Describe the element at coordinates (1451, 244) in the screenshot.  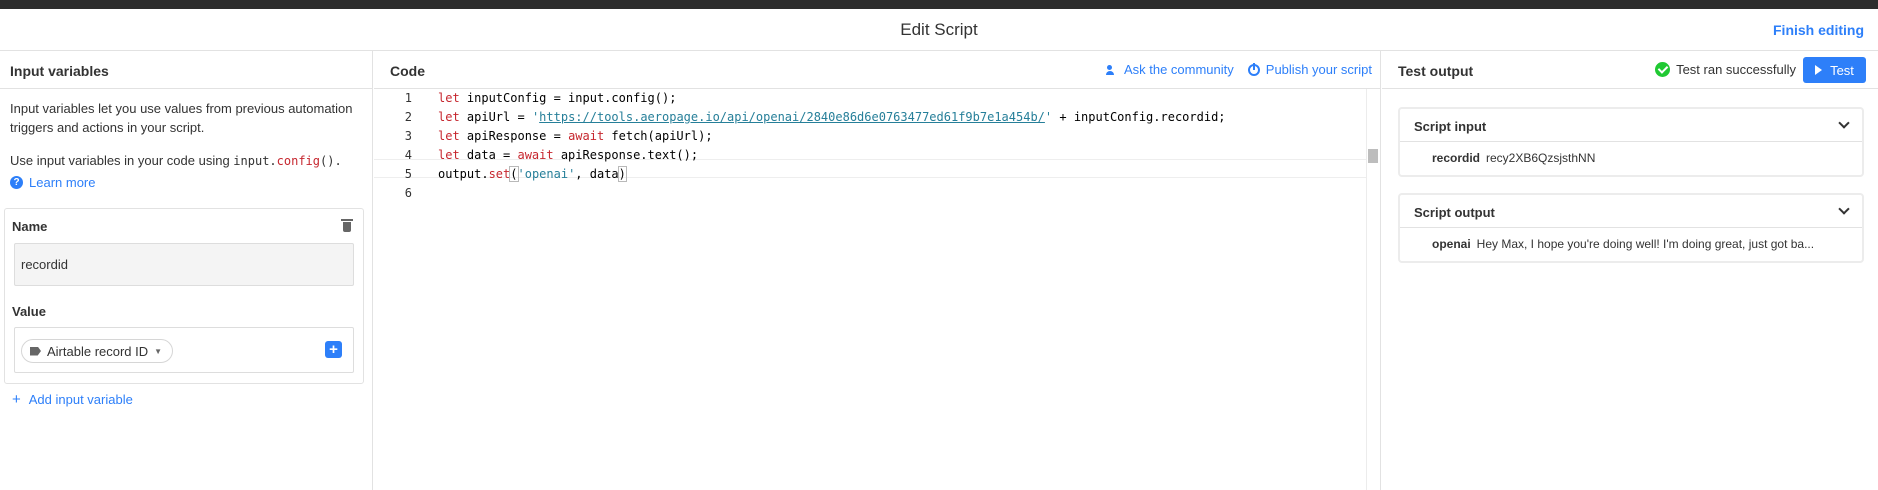
I see `script-output-key: openai` at that location.